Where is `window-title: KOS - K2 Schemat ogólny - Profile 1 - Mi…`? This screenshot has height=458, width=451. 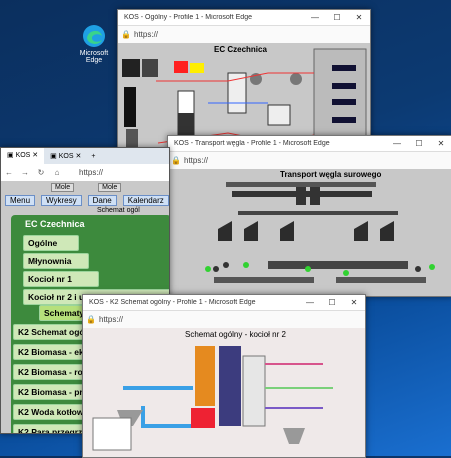 window-title: KOS - K2 Schemat ogólny - Profile 1 - Mi… is located at coordinates (172, 302).